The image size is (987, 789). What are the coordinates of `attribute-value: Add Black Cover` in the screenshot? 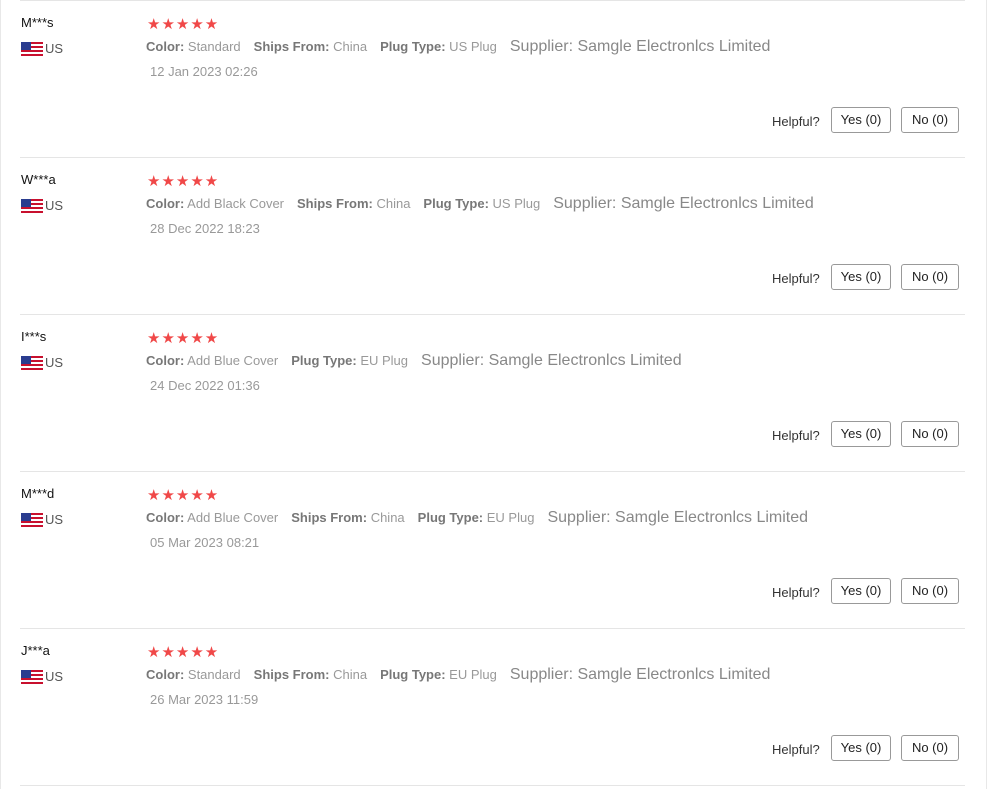 It's located at (234, 203).